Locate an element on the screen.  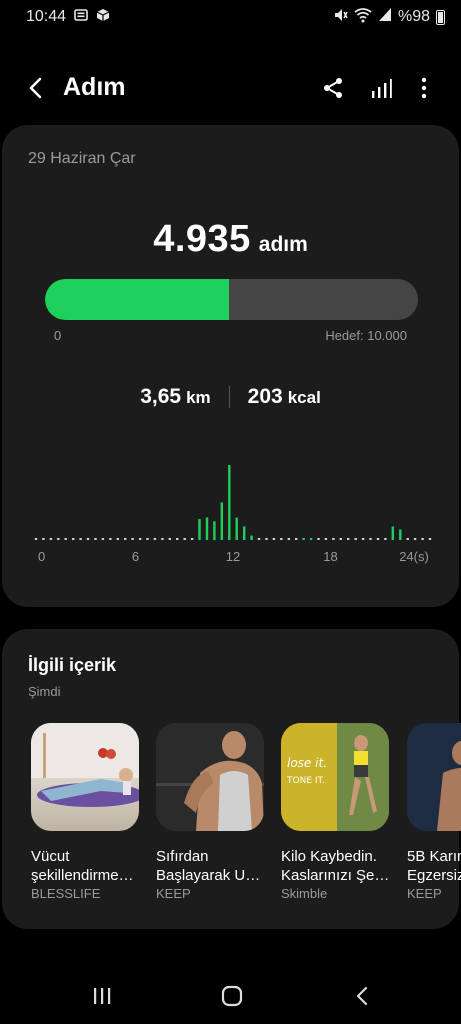
share-button is located at coordinates (333, 88).